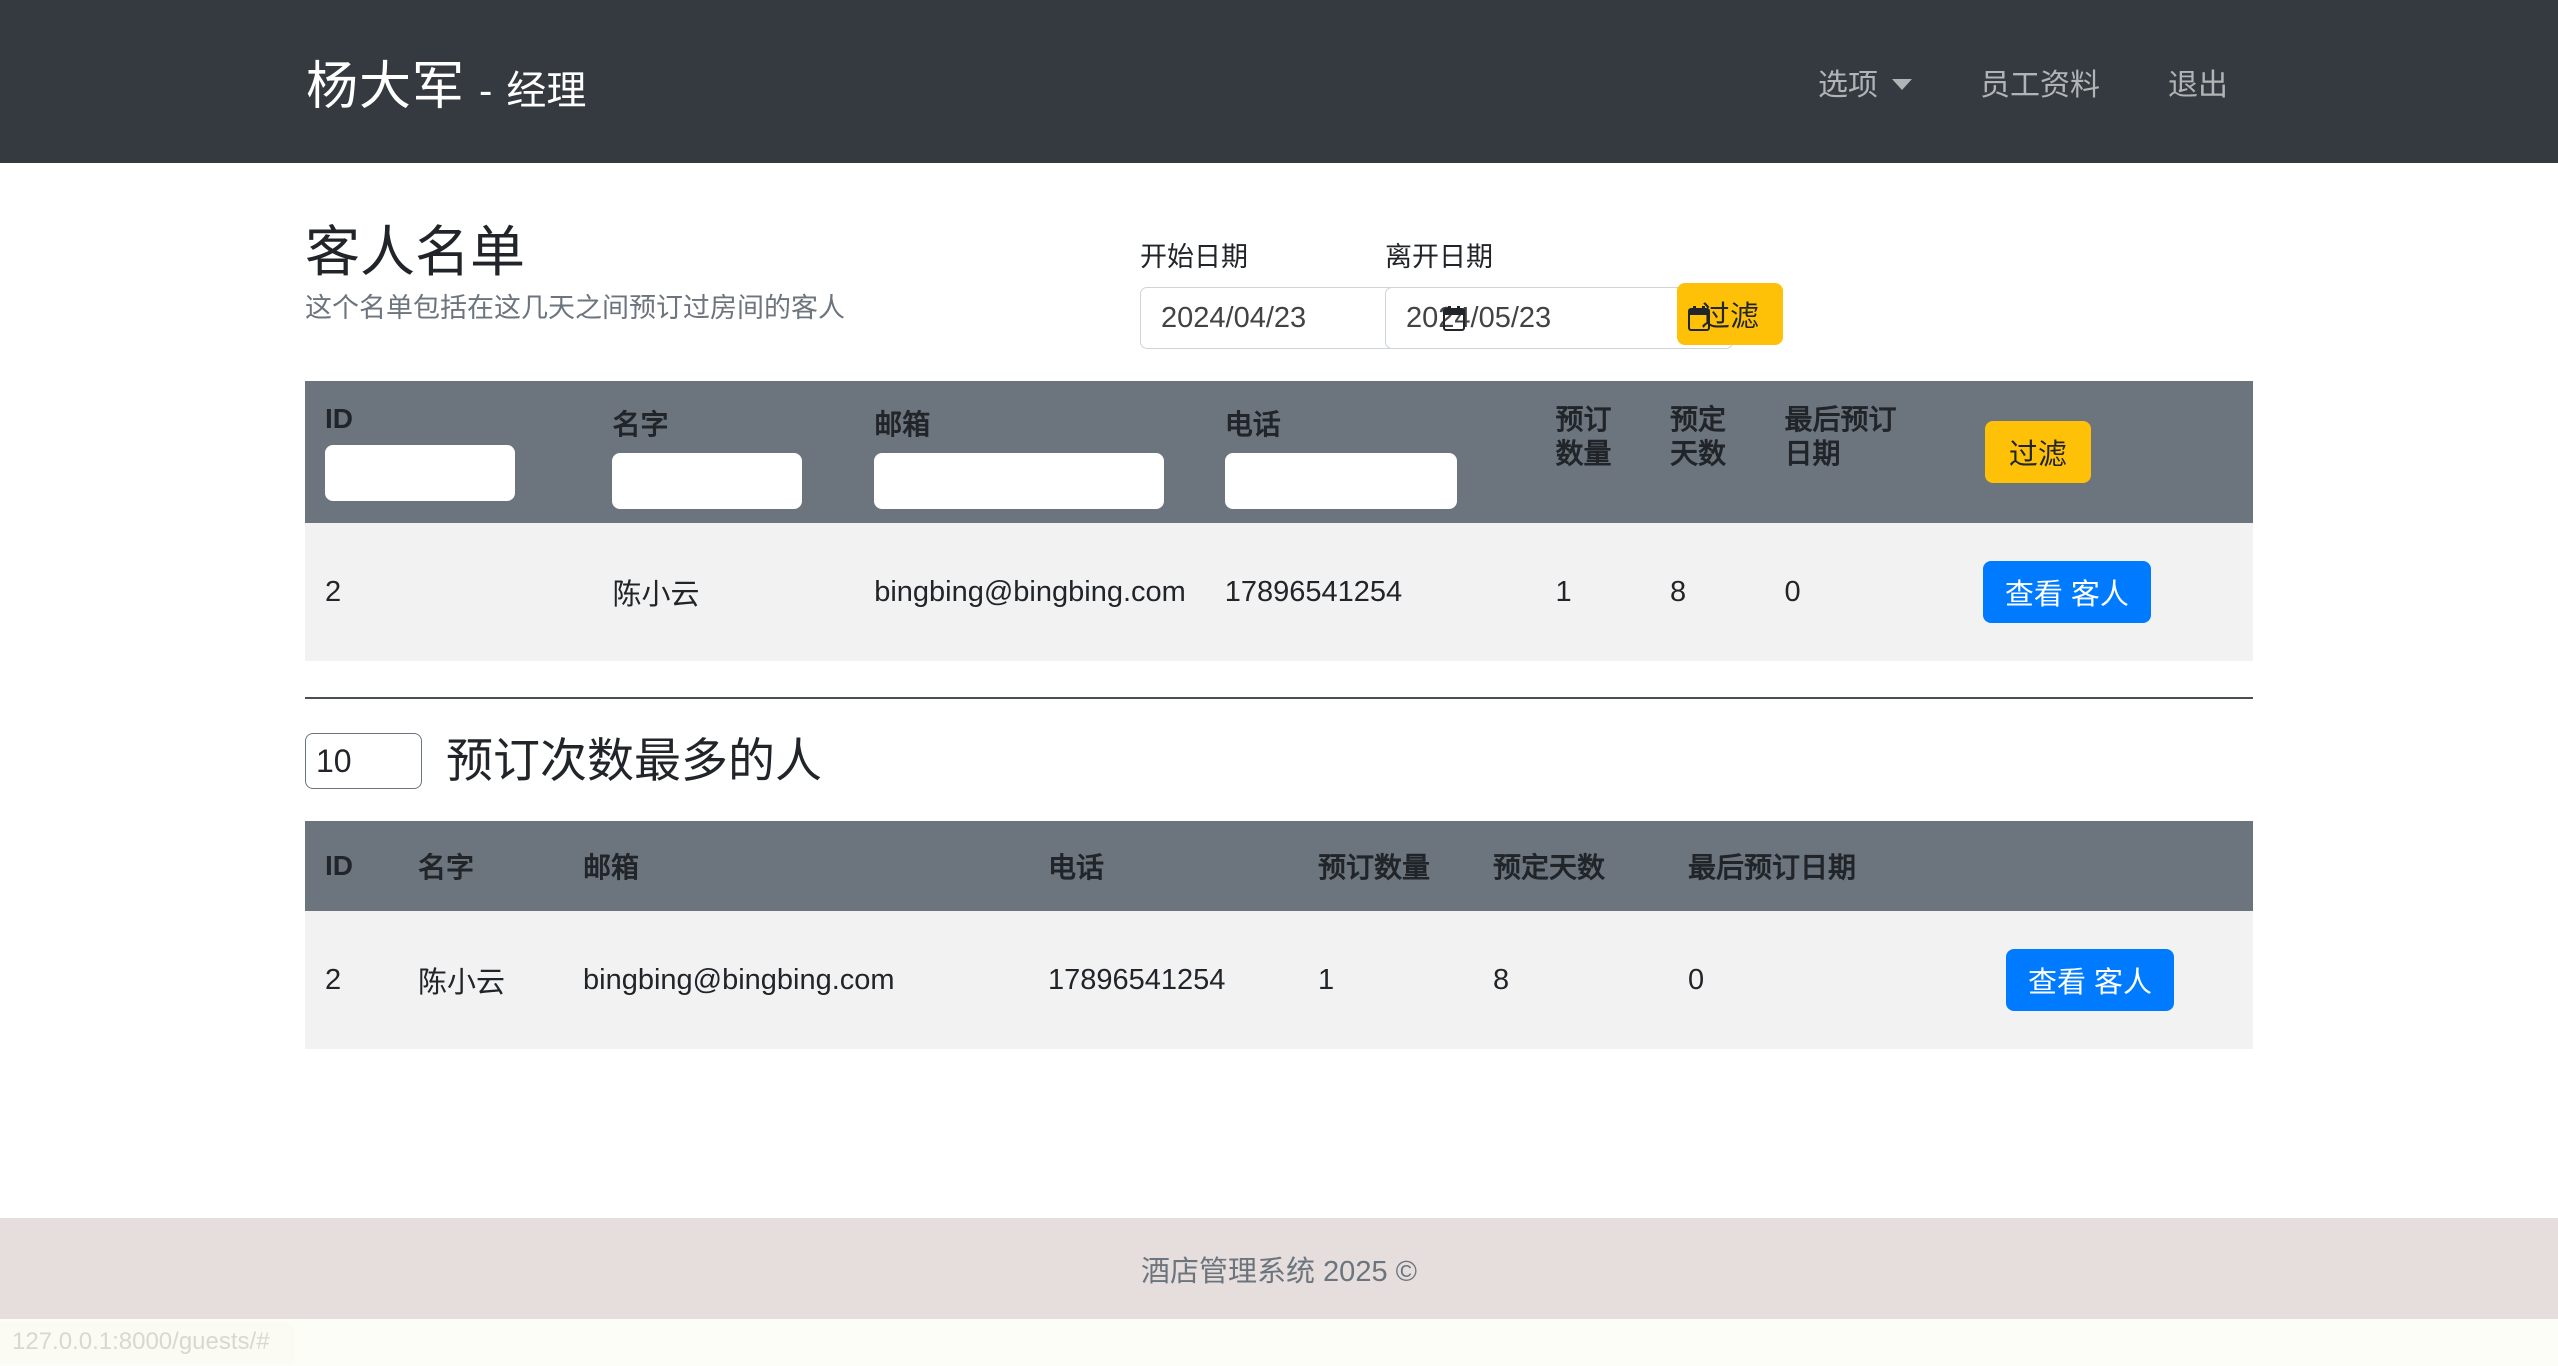 The height and width of the screenshot is (1366, 2558). What do you see at coordinates (1848, 85) in the screenshot?
I see `nav-item-options-label: 选项` at bounding box center [1848, 85].